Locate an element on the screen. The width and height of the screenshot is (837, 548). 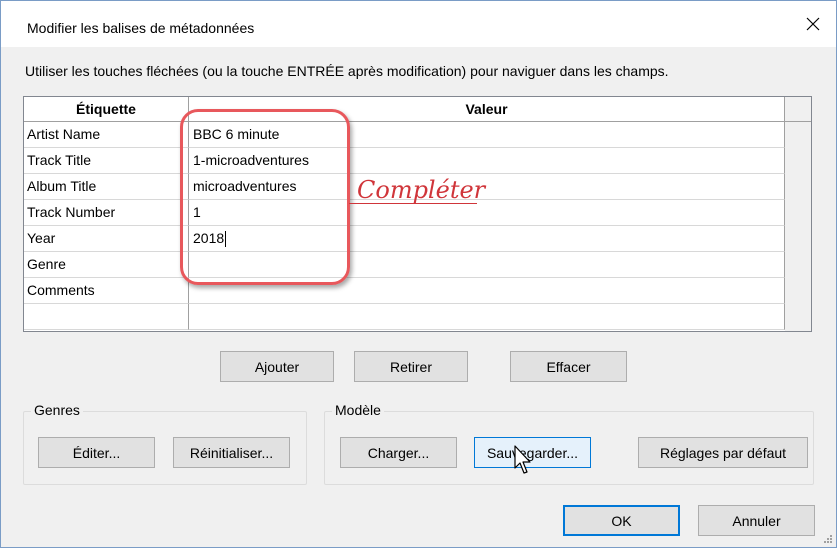
add-button: Ajouter is located at coordinates (277, 366).